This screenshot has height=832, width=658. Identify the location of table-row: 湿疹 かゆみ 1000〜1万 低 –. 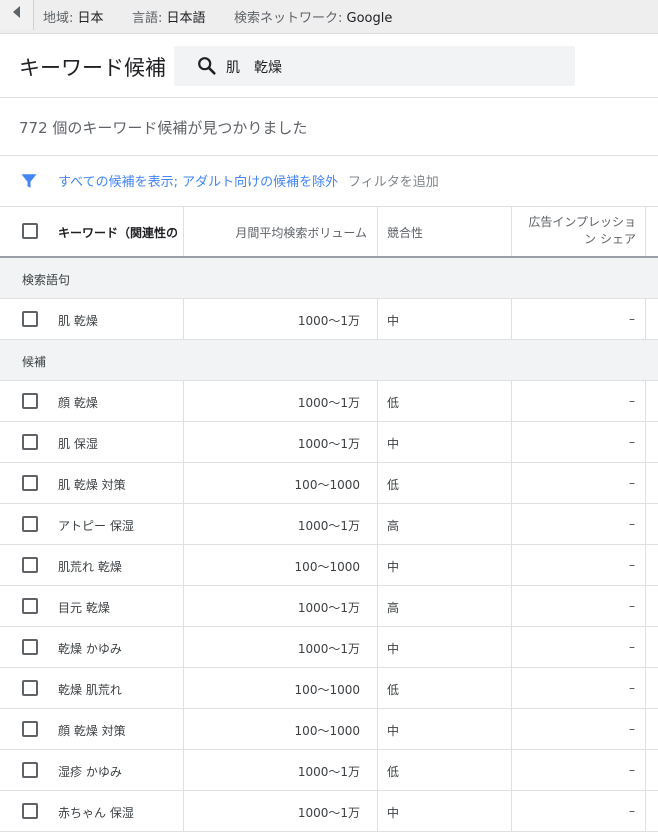
(329, 770).